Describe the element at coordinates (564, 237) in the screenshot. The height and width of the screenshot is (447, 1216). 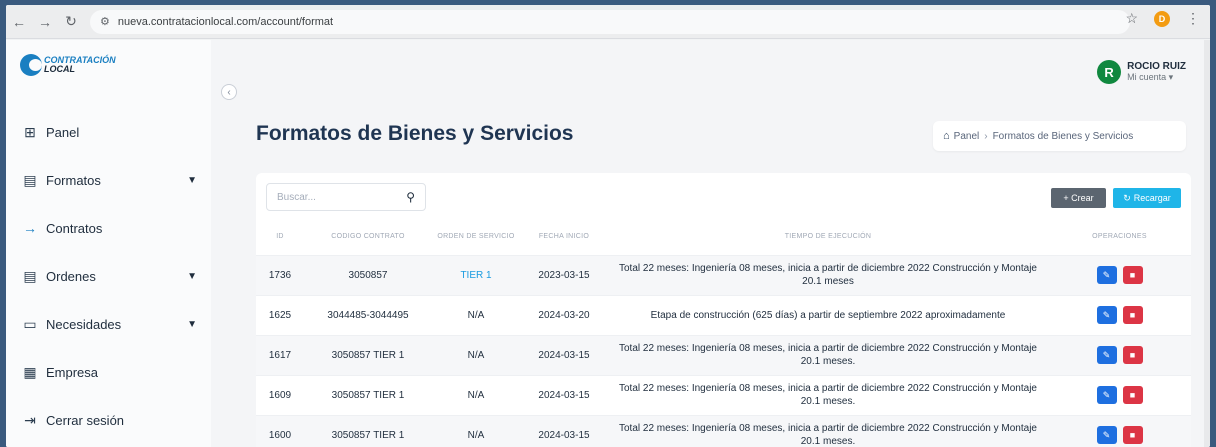
I see `column-header-fecha: FECHA INICIO` at that location.